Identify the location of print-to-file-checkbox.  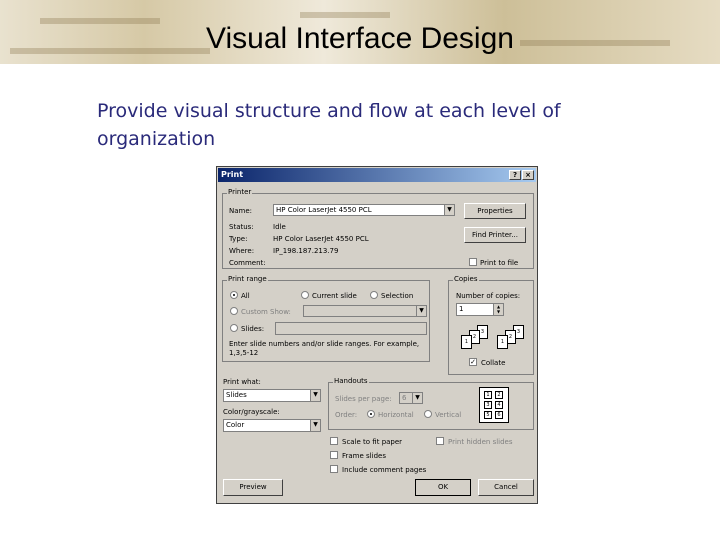
(473, 262).